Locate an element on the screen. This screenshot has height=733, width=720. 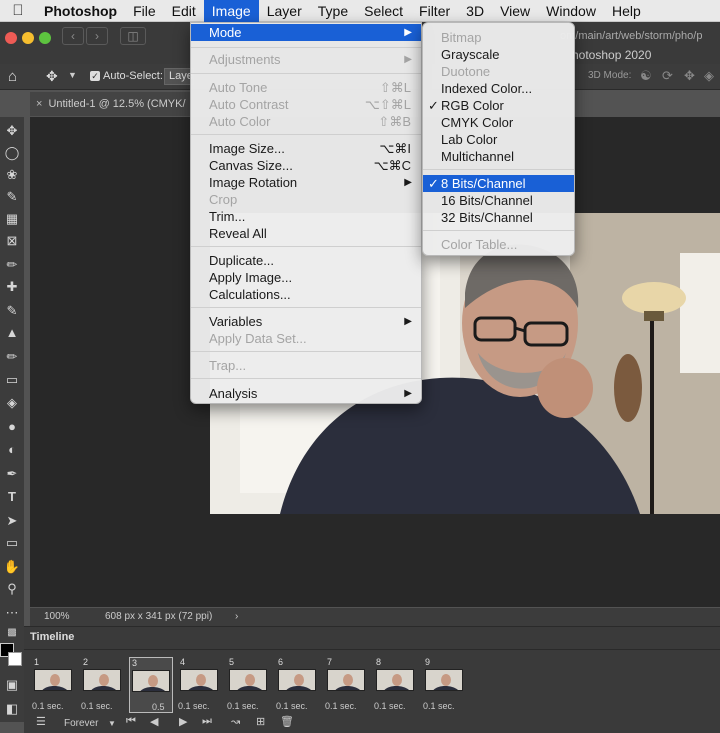
menu-select: Select is located at coordinates (383, 11).